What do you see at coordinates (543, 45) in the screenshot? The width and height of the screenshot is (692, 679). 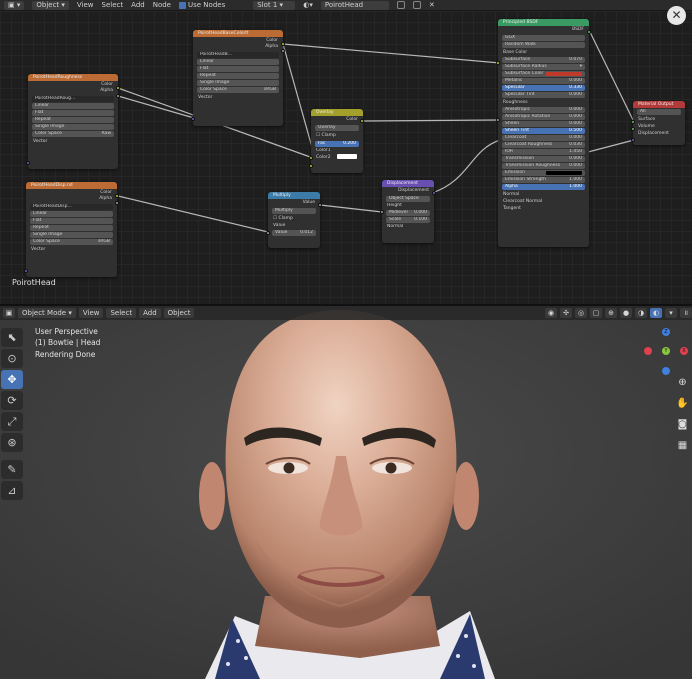 I see `subsurface-method-dropdown: Random Walk` at bounding box center [543, 45].